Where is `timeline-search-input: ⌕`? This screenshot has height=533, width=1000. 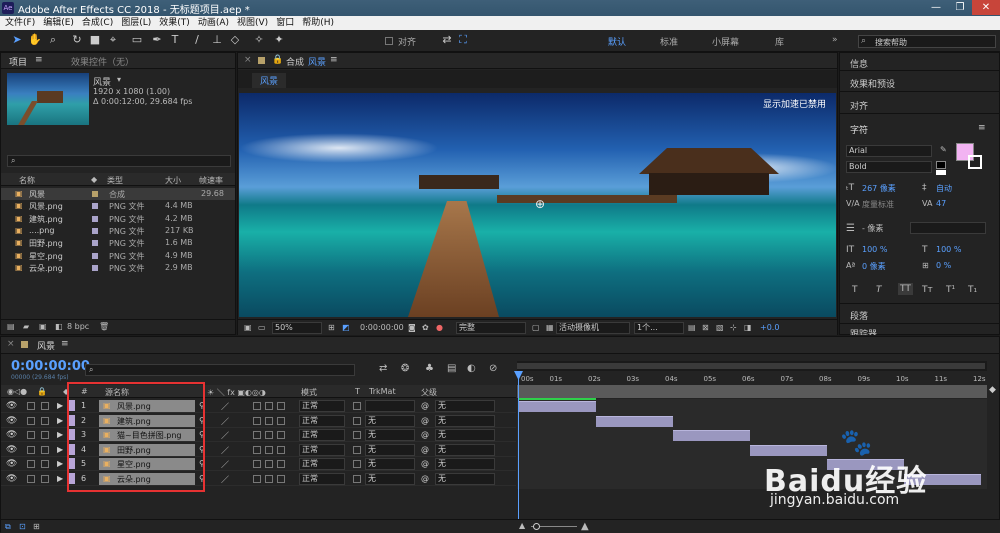
timeline-search-input: ⌕ is located at coordinates (220, 370).